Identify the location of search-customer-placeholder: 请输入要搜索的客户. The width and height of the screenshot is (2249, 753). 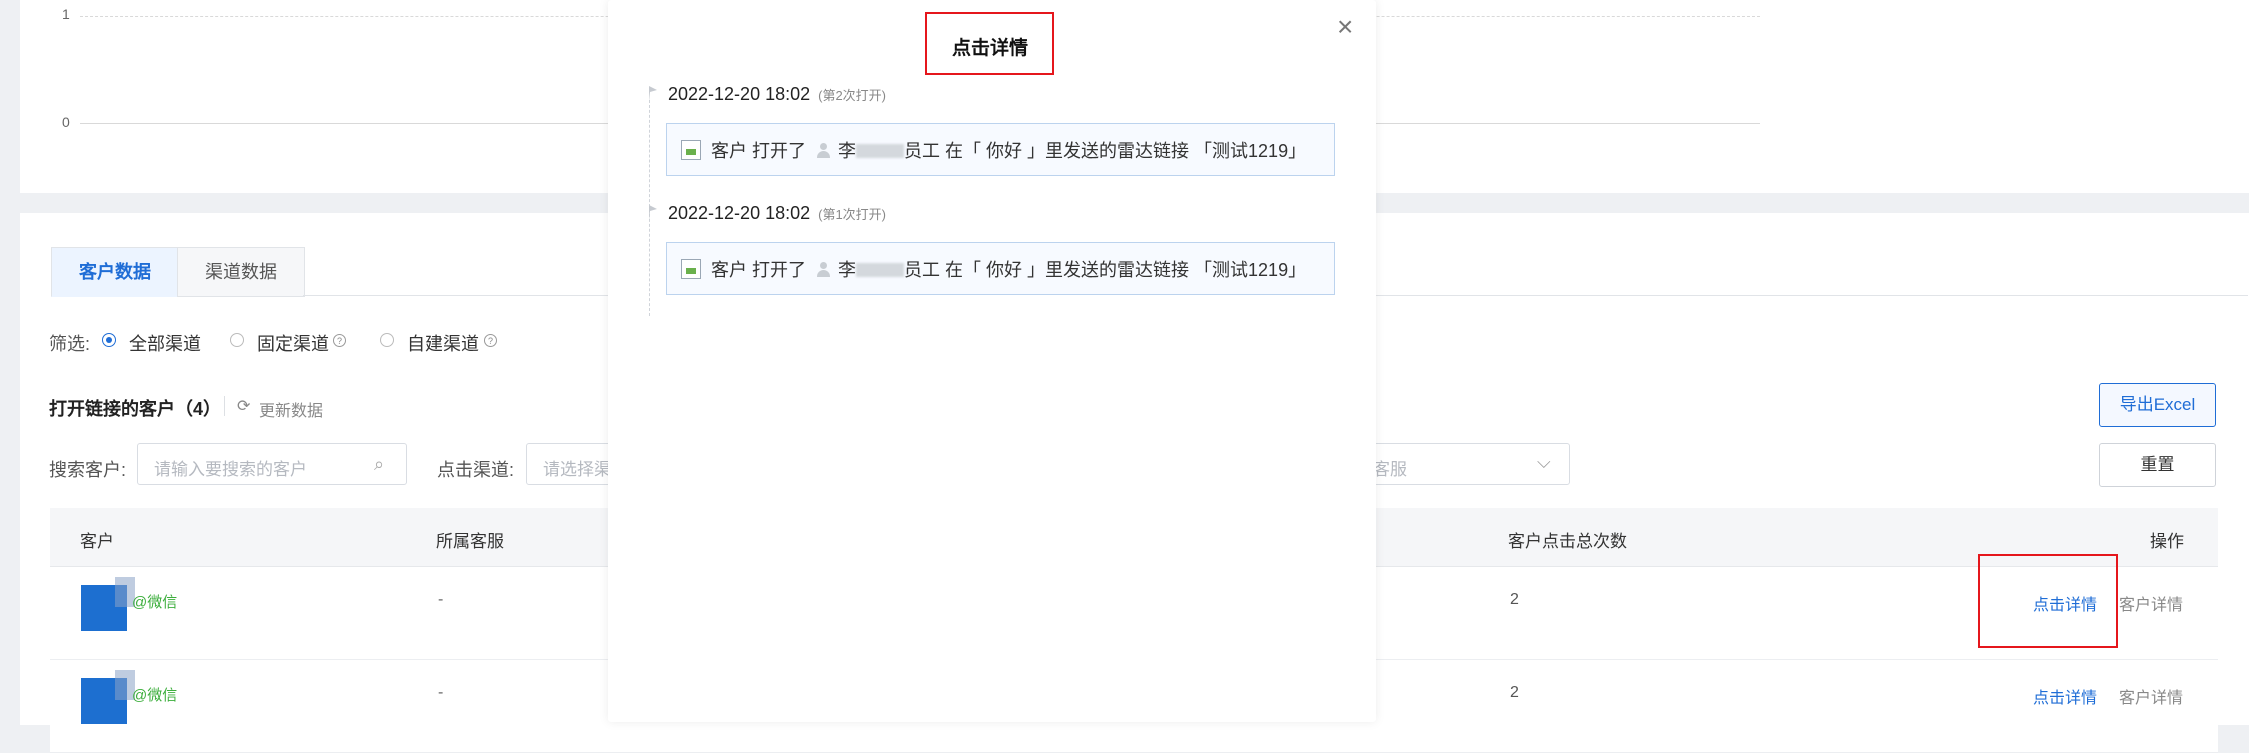
(230, 469).